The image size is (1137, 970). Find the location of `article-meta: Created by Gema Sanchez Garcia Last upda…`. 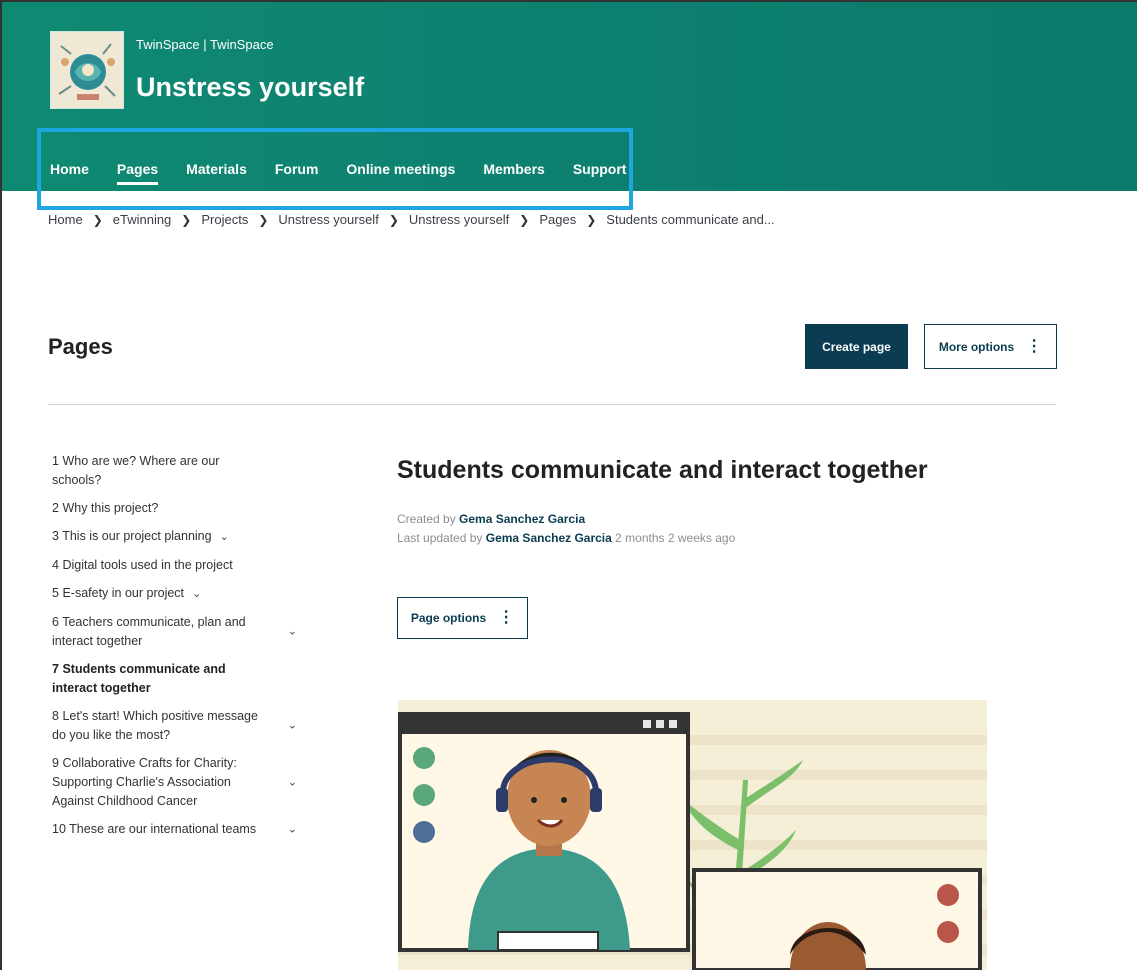

article-meta: Created by Gema Sanchez Garcia Last upda… is located at coordinates (566, 529).